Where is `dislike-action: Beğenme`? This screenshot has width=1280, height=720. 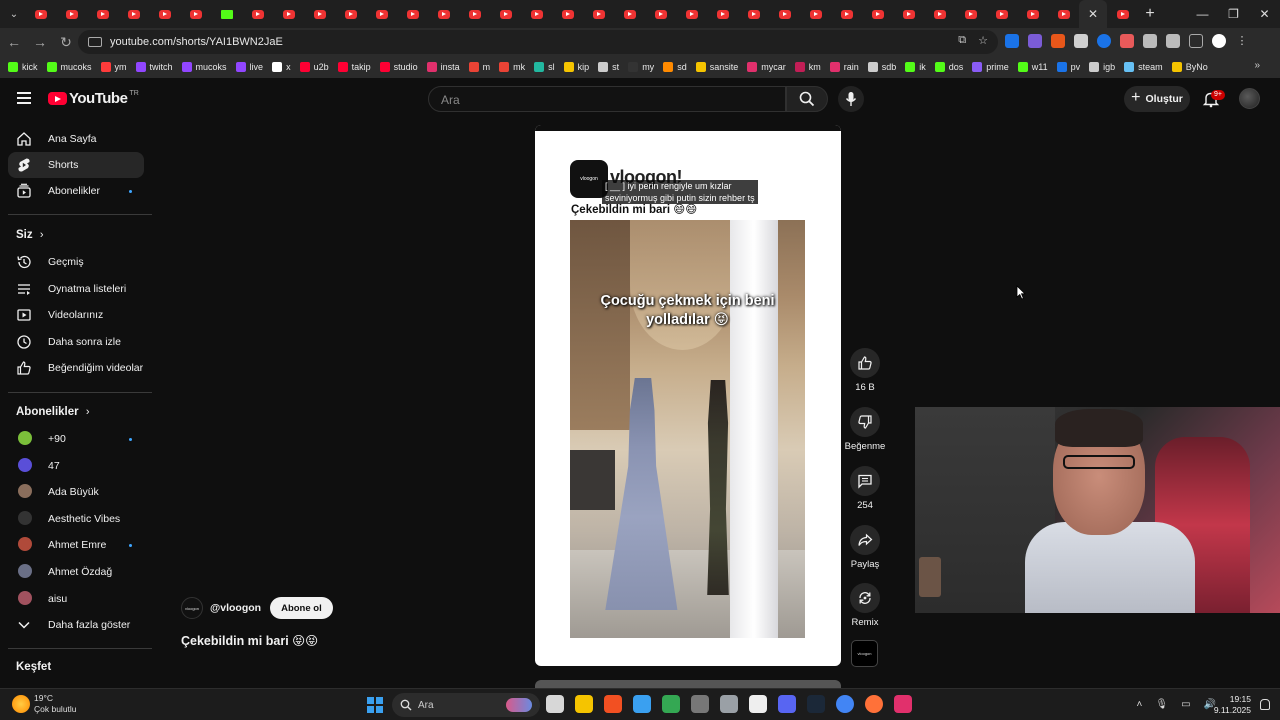
dislike-action: Beğenme is located at coordinates (865, 429).